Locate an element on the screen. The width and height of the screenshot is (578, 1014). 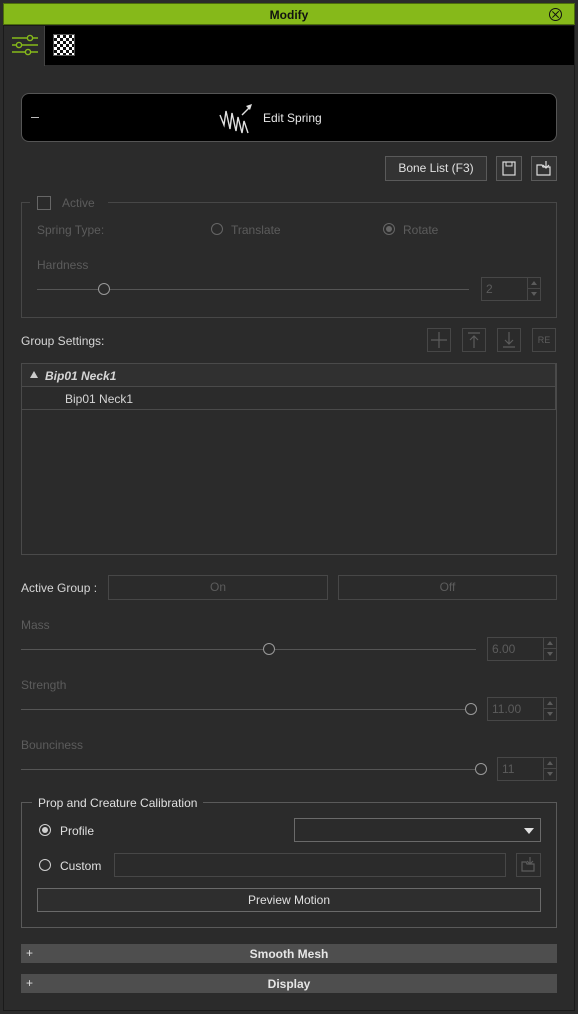
profile-radio is located at coordinates (45, 830).